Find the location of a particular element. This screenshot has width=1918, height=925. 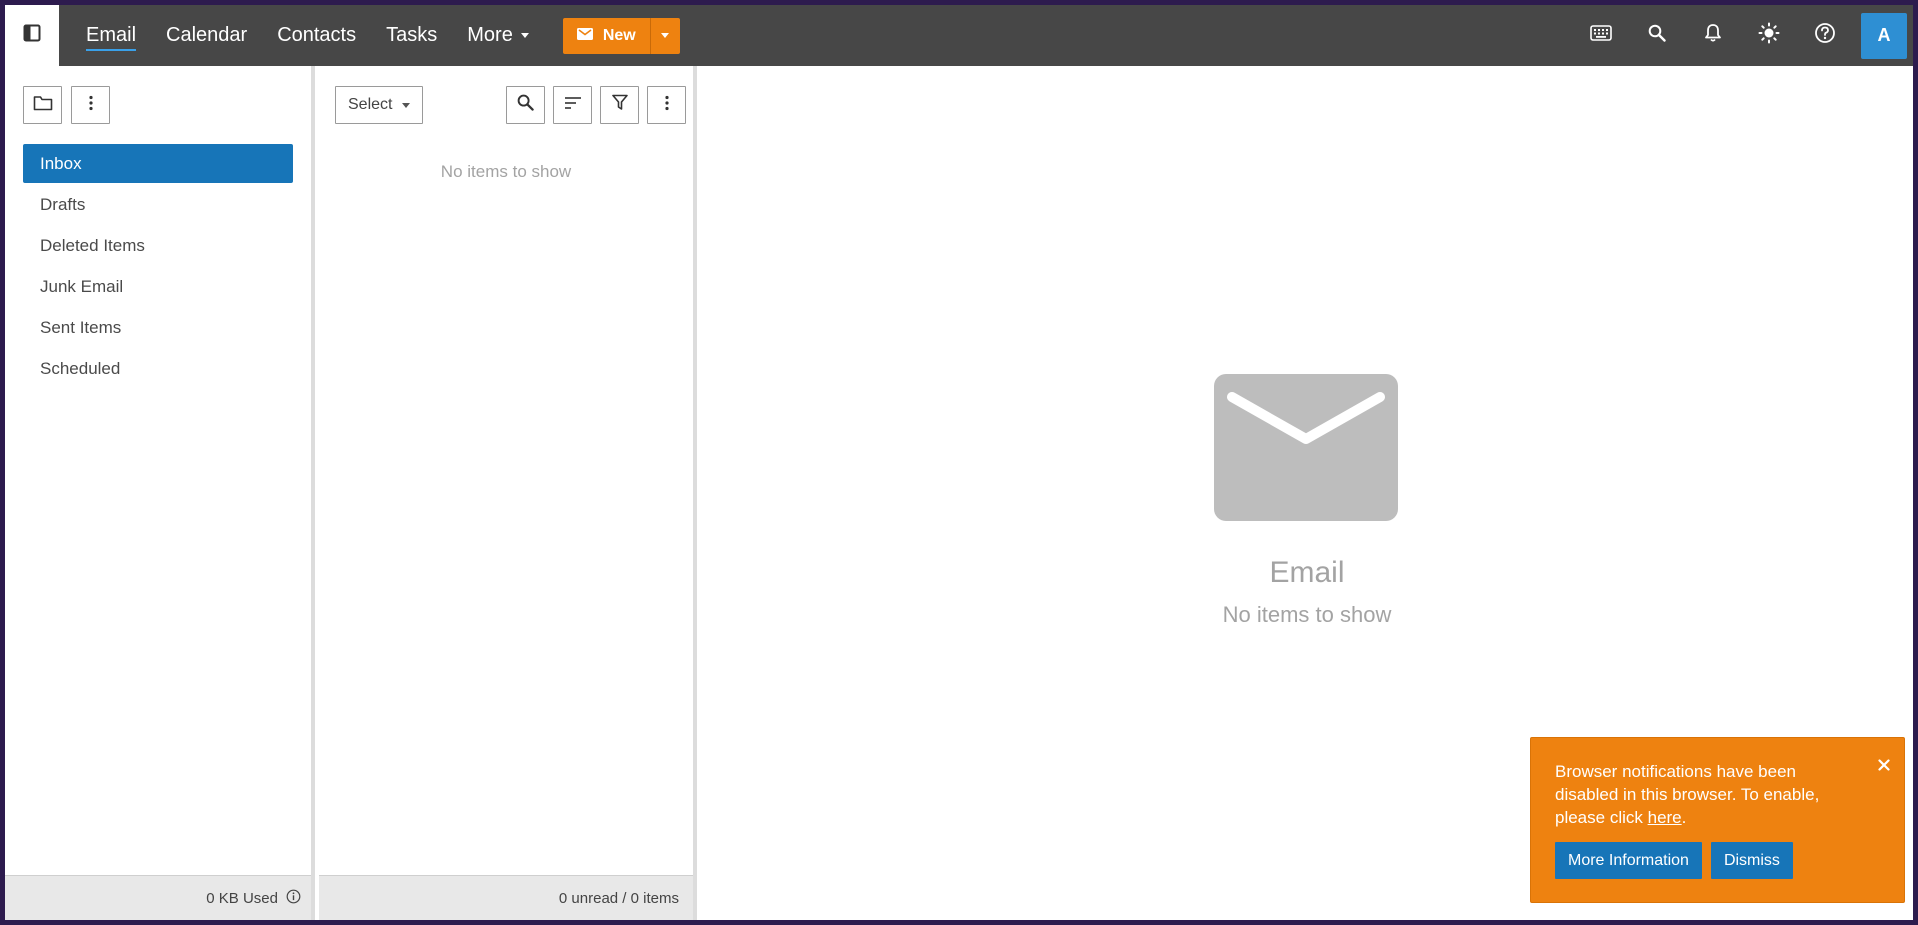

new-button-group: New is located at coordinates (621, 35).